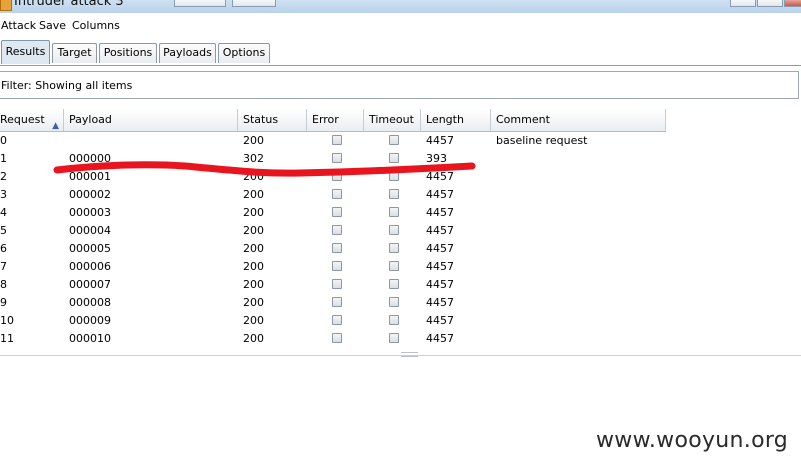 The image size is (801, 470). I want to click on table-row: 3 000002 200 4457, so click(333, 195).